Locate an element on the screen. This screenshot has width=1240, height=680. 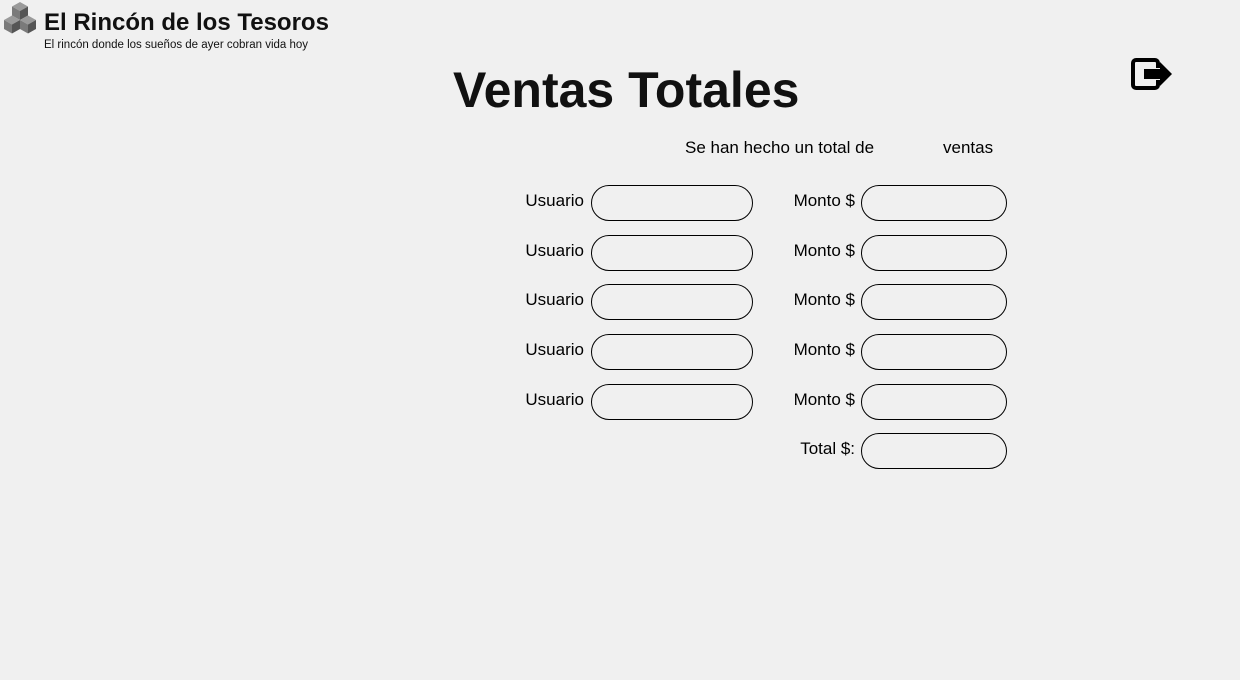
total-label: Total $: is located at coordinates (827, 448).